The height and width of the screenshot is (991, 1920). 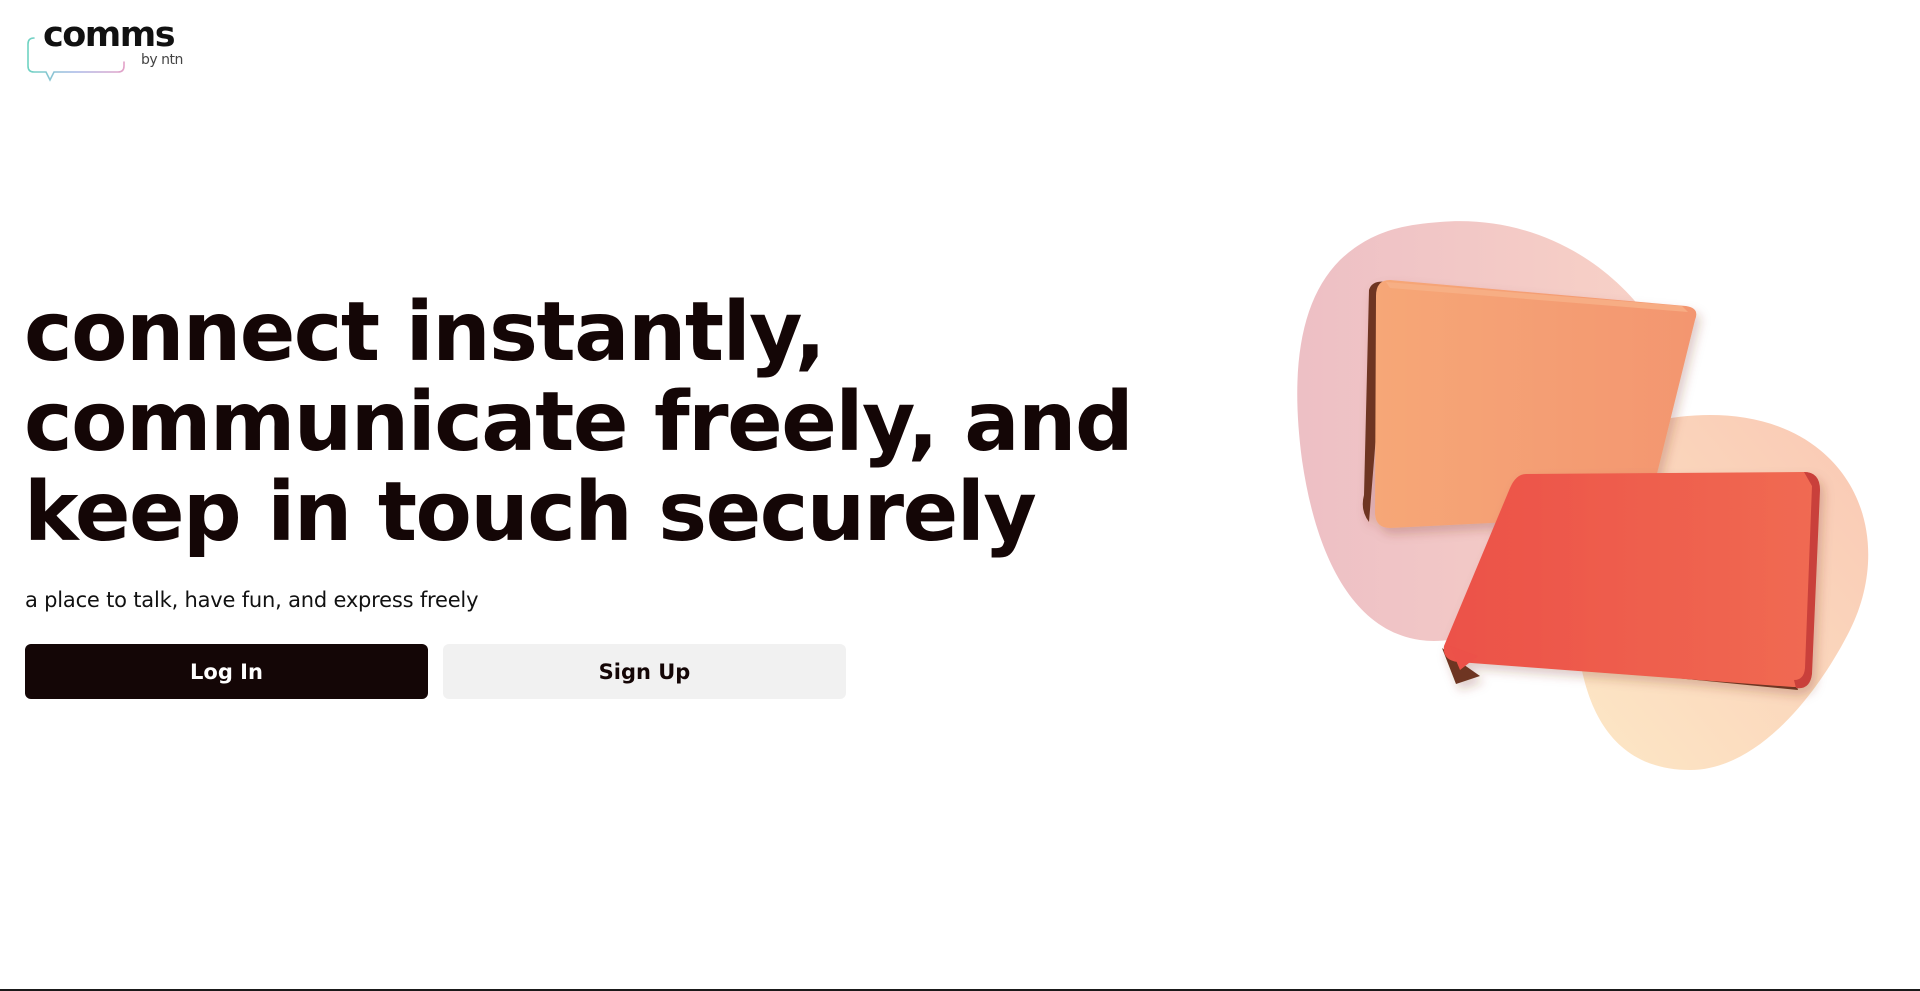 I want to click on brand-logo: comms by ntn, so click(x=106, y=48).